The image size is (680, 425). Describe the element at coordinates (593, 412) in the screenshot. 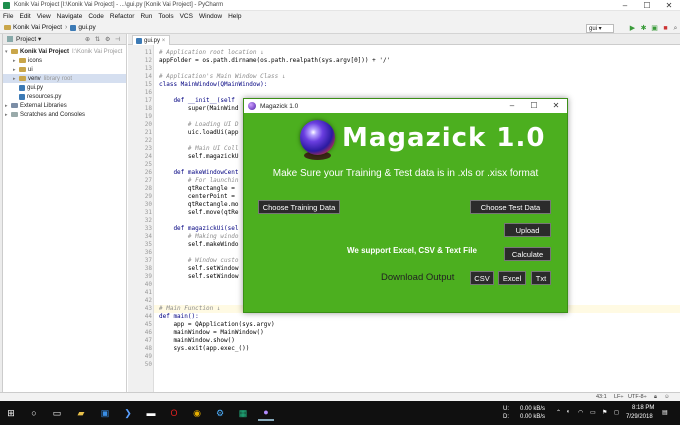

I see `battery-icon: ▭` at that location.